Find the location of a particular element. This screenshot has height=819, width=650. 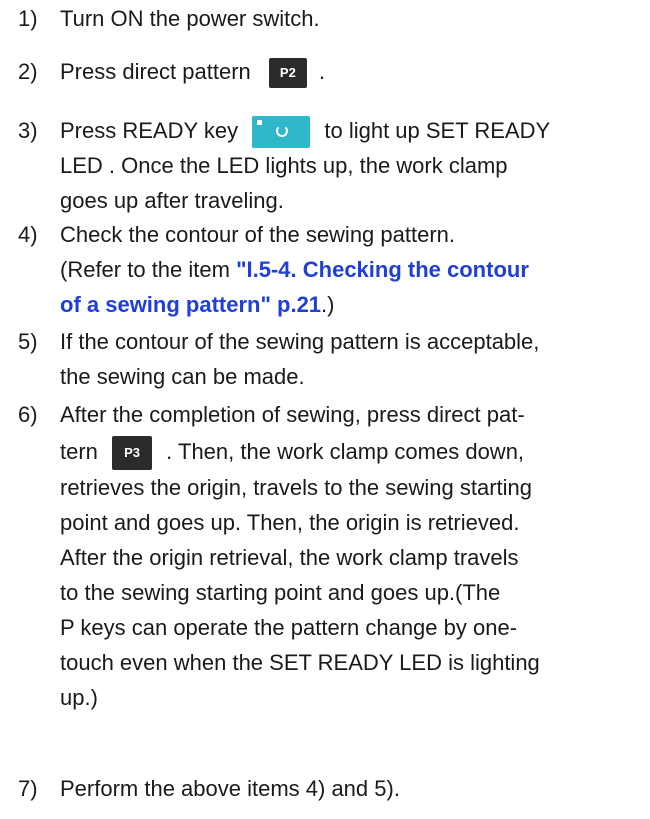

step-text: . is located at coordinates (322, 71).